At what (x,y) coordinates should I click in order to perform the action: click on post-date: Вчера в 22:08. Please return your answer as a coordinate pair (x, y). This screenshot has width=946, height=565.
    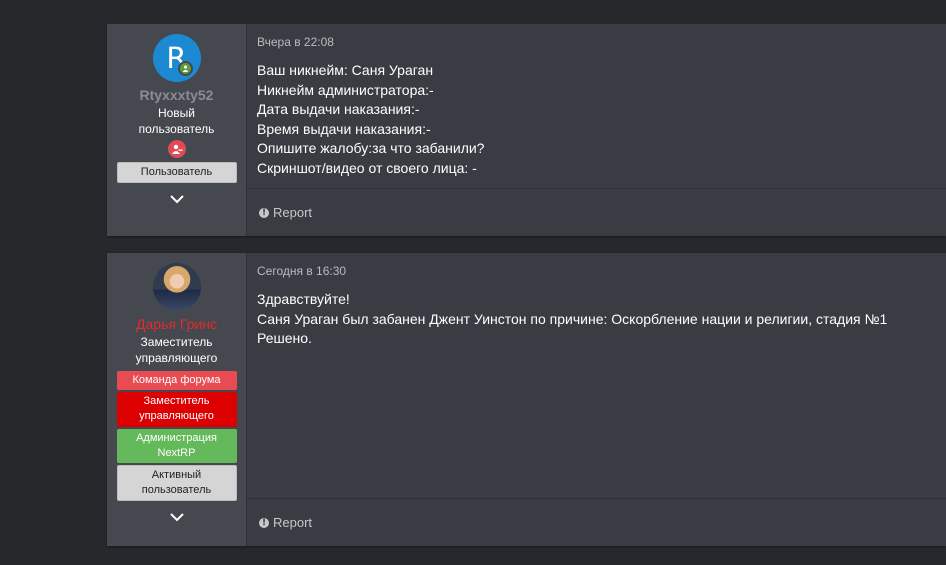
    Looking at the image, I should click on (295, 42).